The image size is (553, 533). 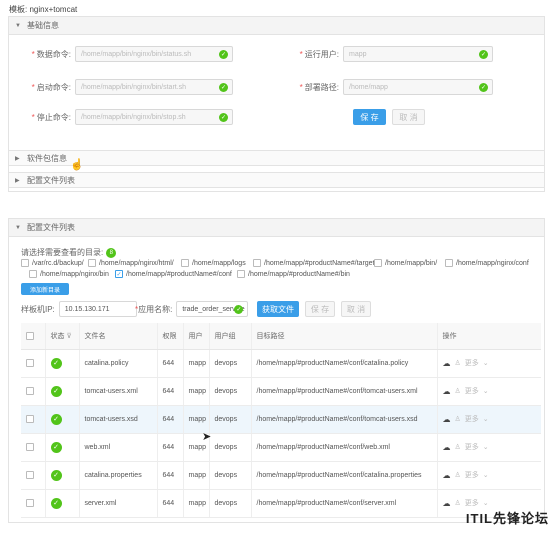 What do you see at coordinates (314, 263) in the screenshot?
I see `dir-option: /home/mapp/#productName#/target` at bounding box center [314, 263].